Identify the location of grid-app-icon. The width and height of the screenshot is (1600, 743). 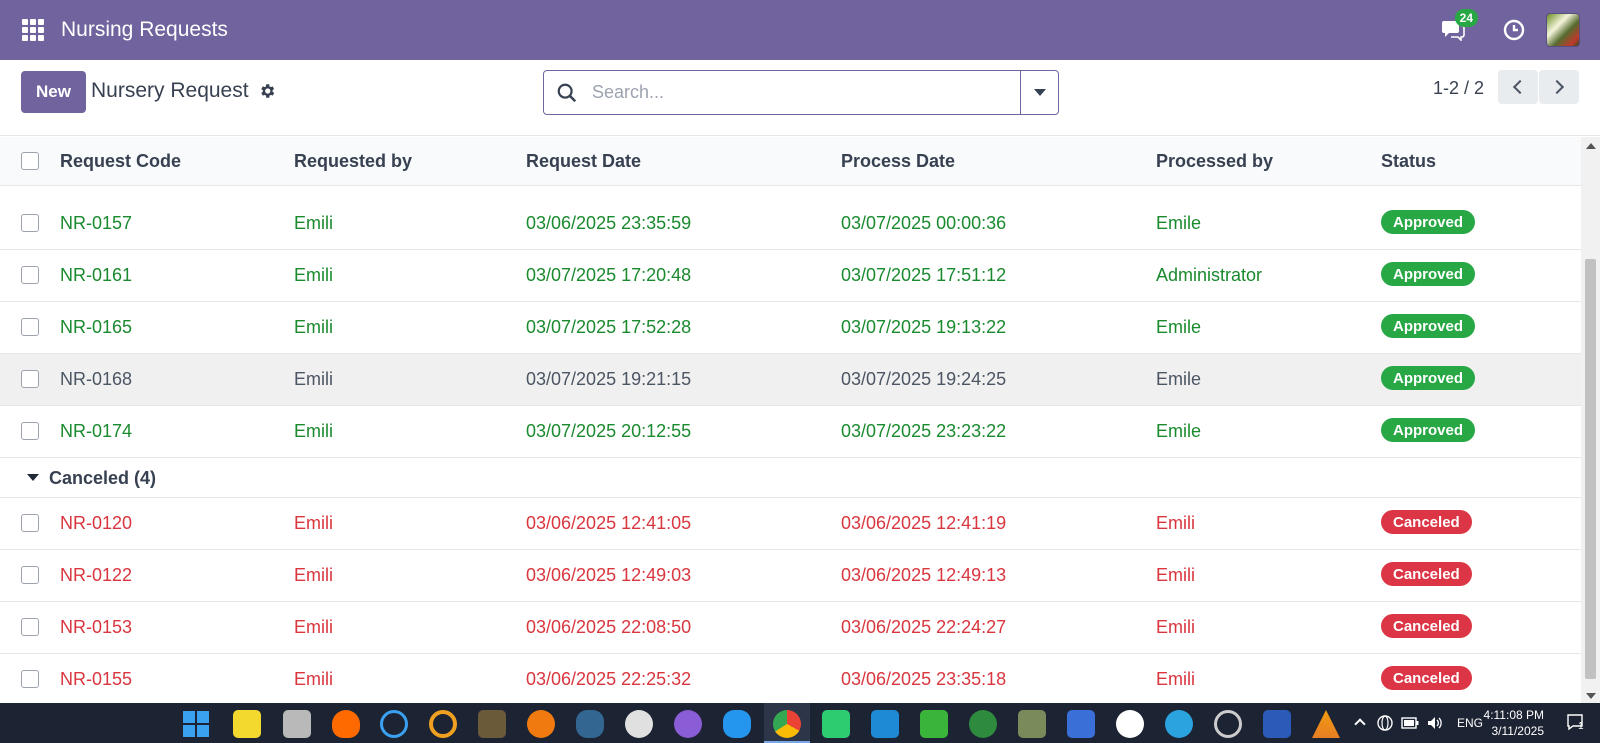
(1081, 724).